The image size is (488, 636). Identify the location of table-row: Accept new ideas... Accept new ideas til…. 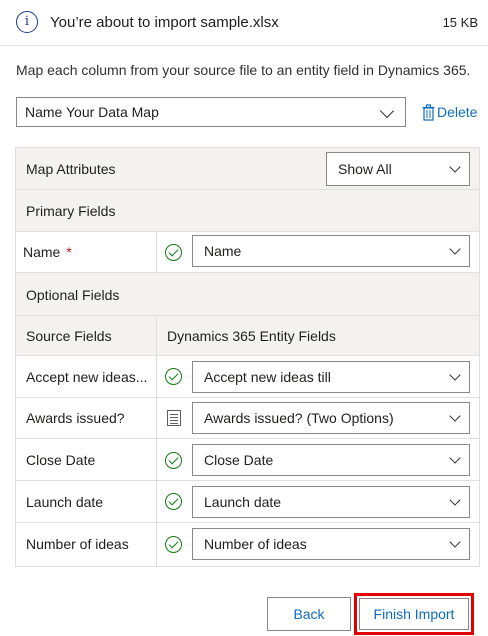
(247, 377).